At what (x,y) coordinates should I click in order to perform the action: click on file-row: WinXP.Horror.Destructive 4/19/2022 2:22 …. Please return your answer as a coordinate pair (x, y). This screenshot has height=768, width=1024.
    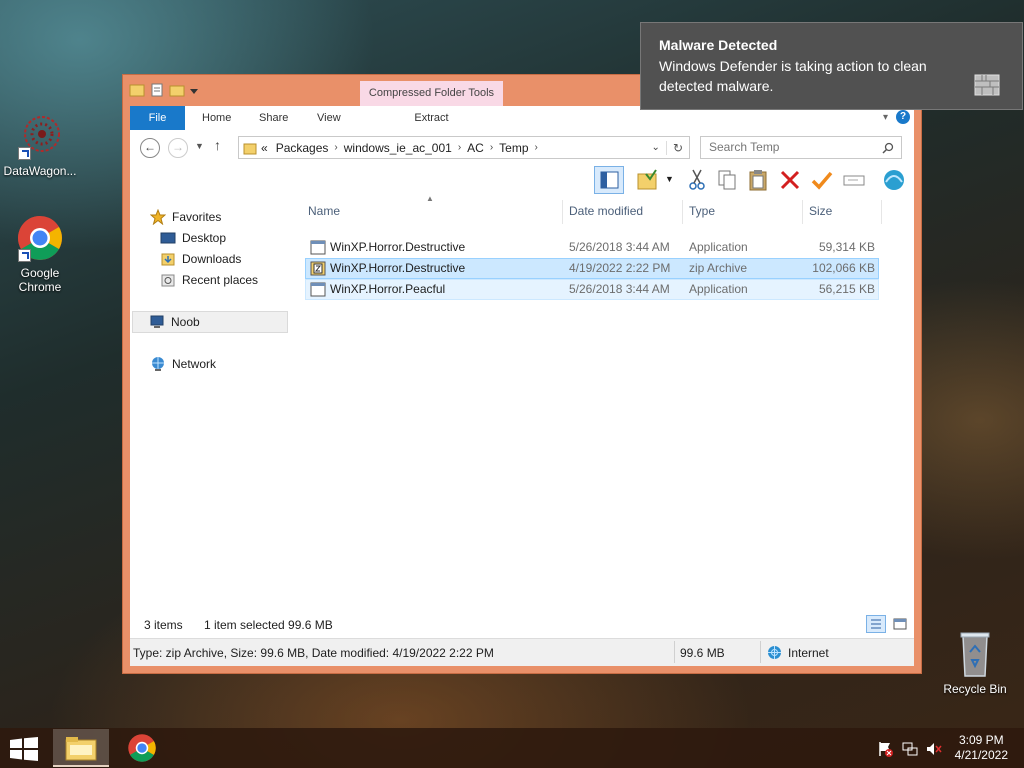
    Looking at the image, I should click on (592, 268).